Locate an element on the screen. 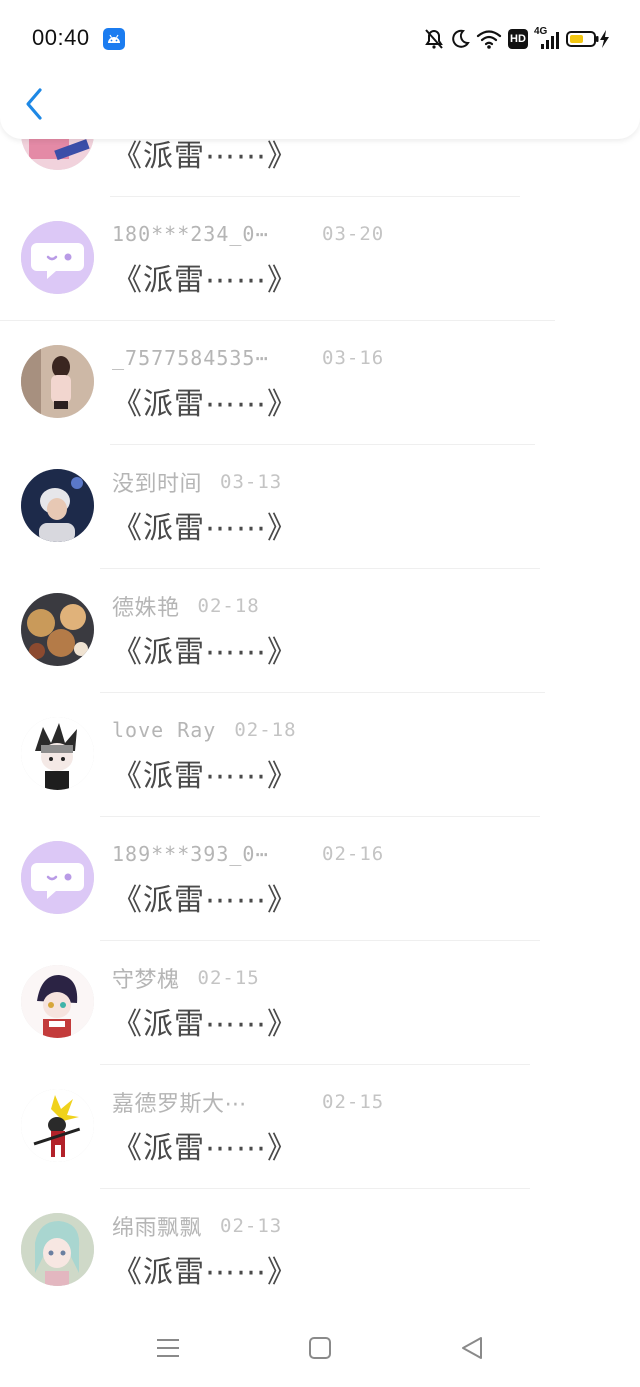 The image size is (640, 1387). hd-icon: HD is located at coordinates (518, 39).